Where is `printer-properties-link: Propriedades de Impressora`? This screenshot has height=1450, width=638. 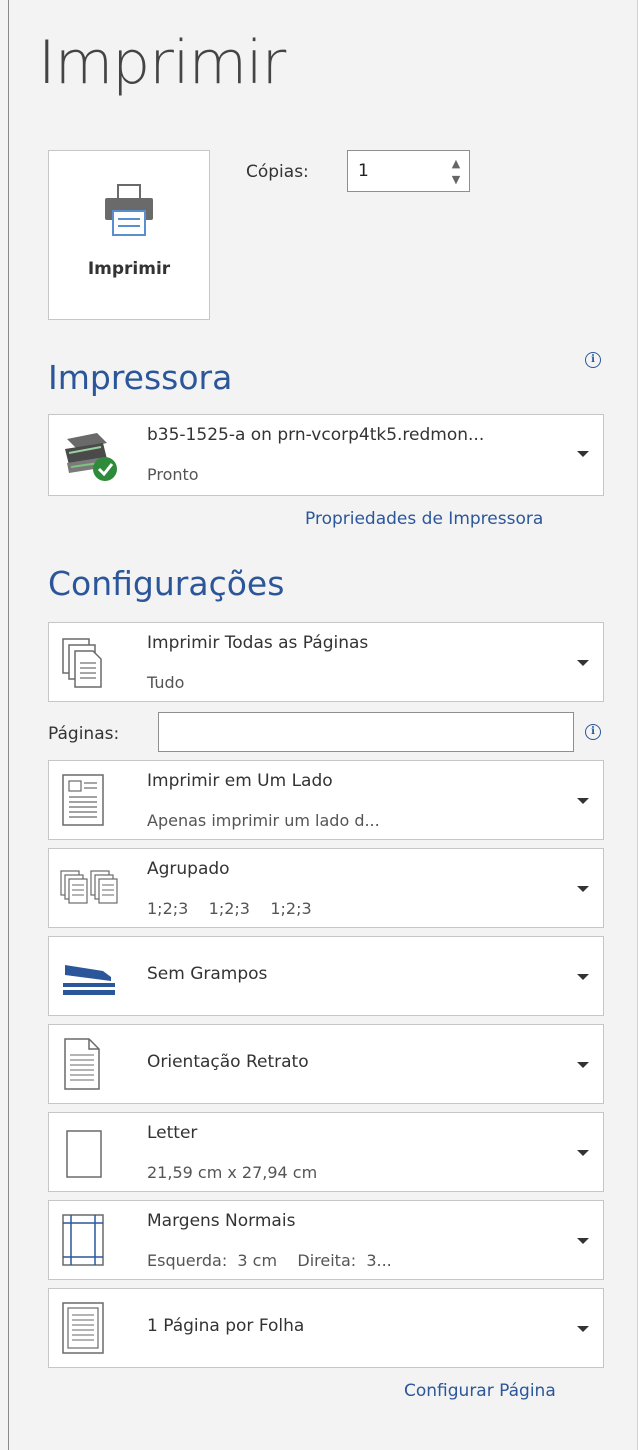 printer-properties-link: Propriedades de Impressora is located at coordinates (424, 519).